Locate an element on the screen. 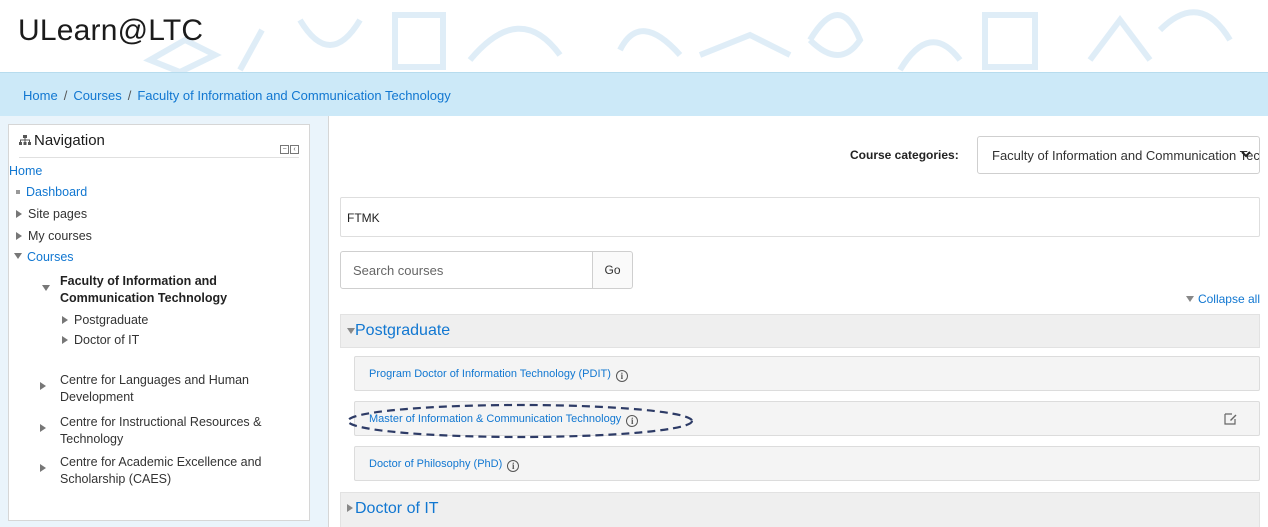 This screenshot has height=527, width=1268. nav-my-courses: My courses is located at coordinates (54, 236).